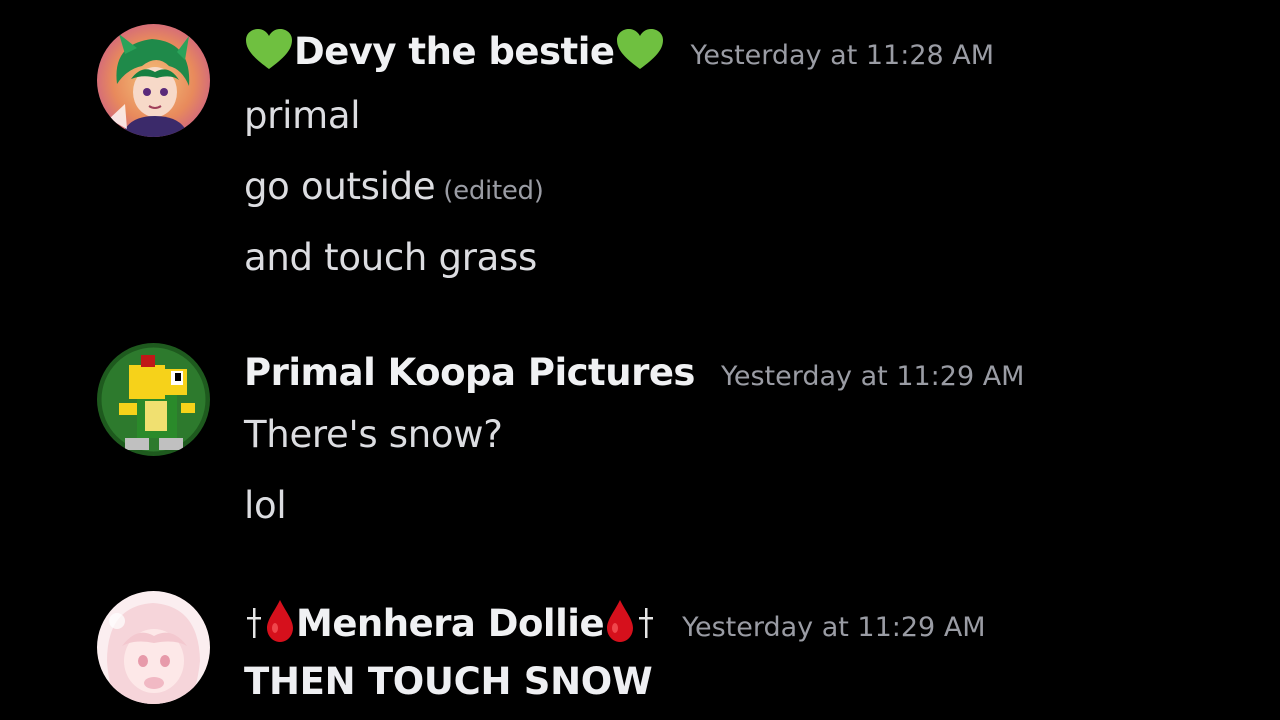 This screenshot has width=1280, height=720. I want to click on message-text: primal, so click(302, 115).